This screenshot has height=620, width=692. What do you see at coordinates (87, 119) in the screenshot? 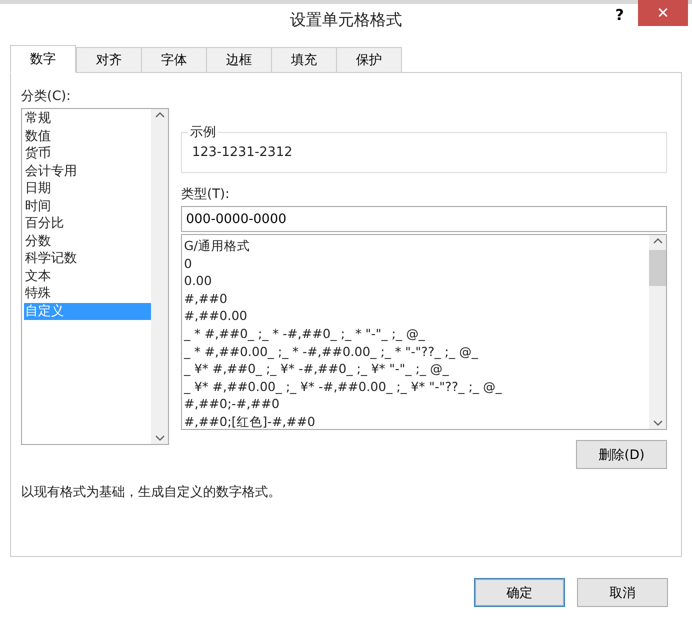
I see `category-item: 常规` at bounding box center [87, 119].